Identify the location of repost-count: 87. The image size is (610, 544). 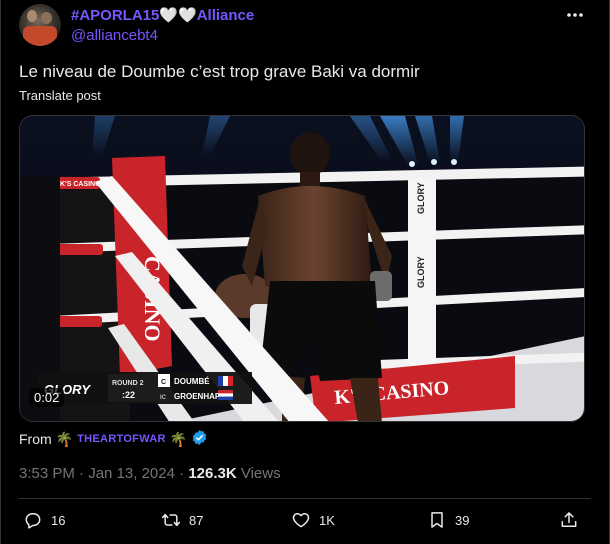
(196, 520).